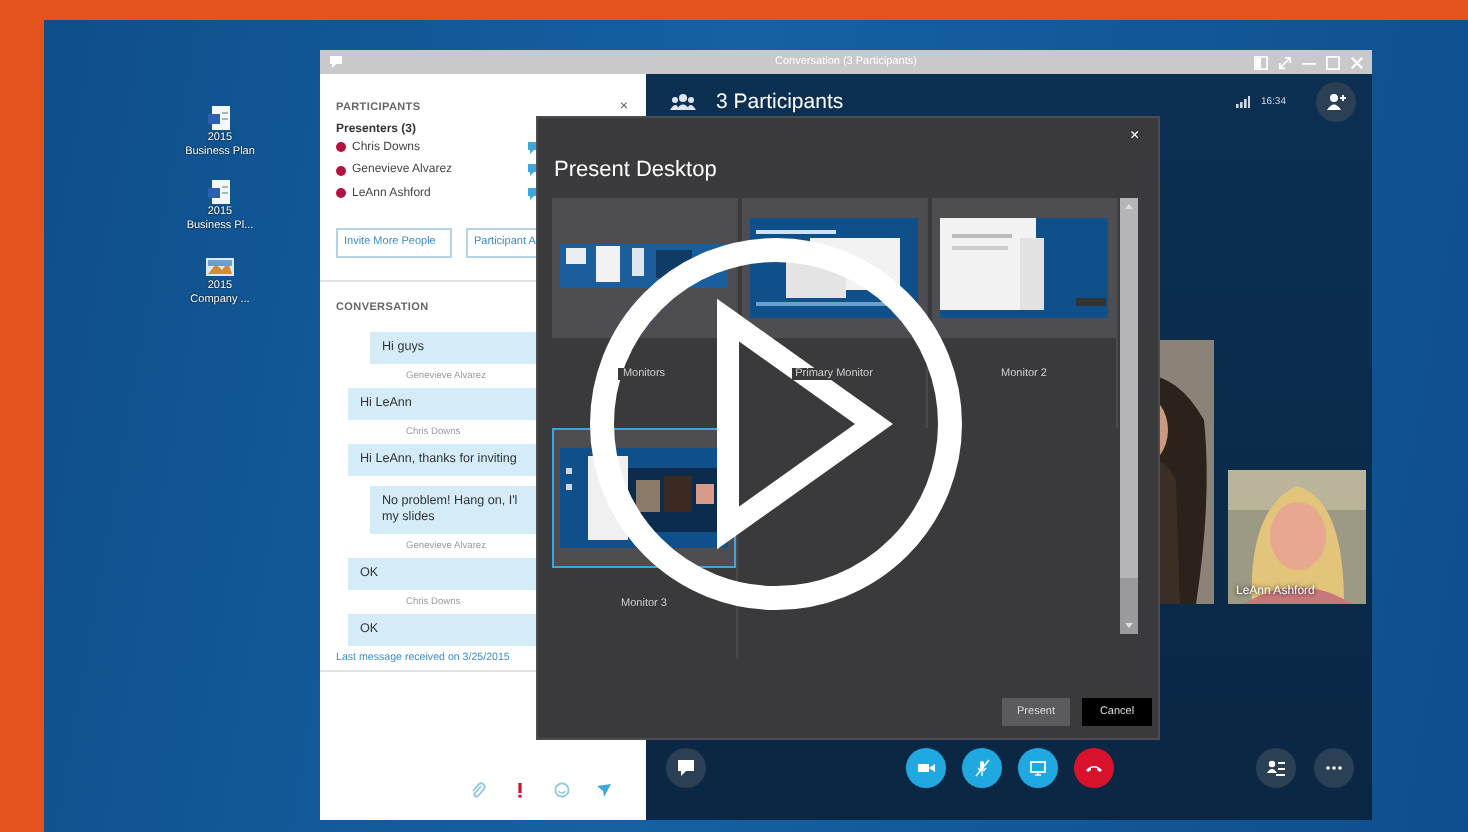  I want to click on camera-icon, so click(926, 768).